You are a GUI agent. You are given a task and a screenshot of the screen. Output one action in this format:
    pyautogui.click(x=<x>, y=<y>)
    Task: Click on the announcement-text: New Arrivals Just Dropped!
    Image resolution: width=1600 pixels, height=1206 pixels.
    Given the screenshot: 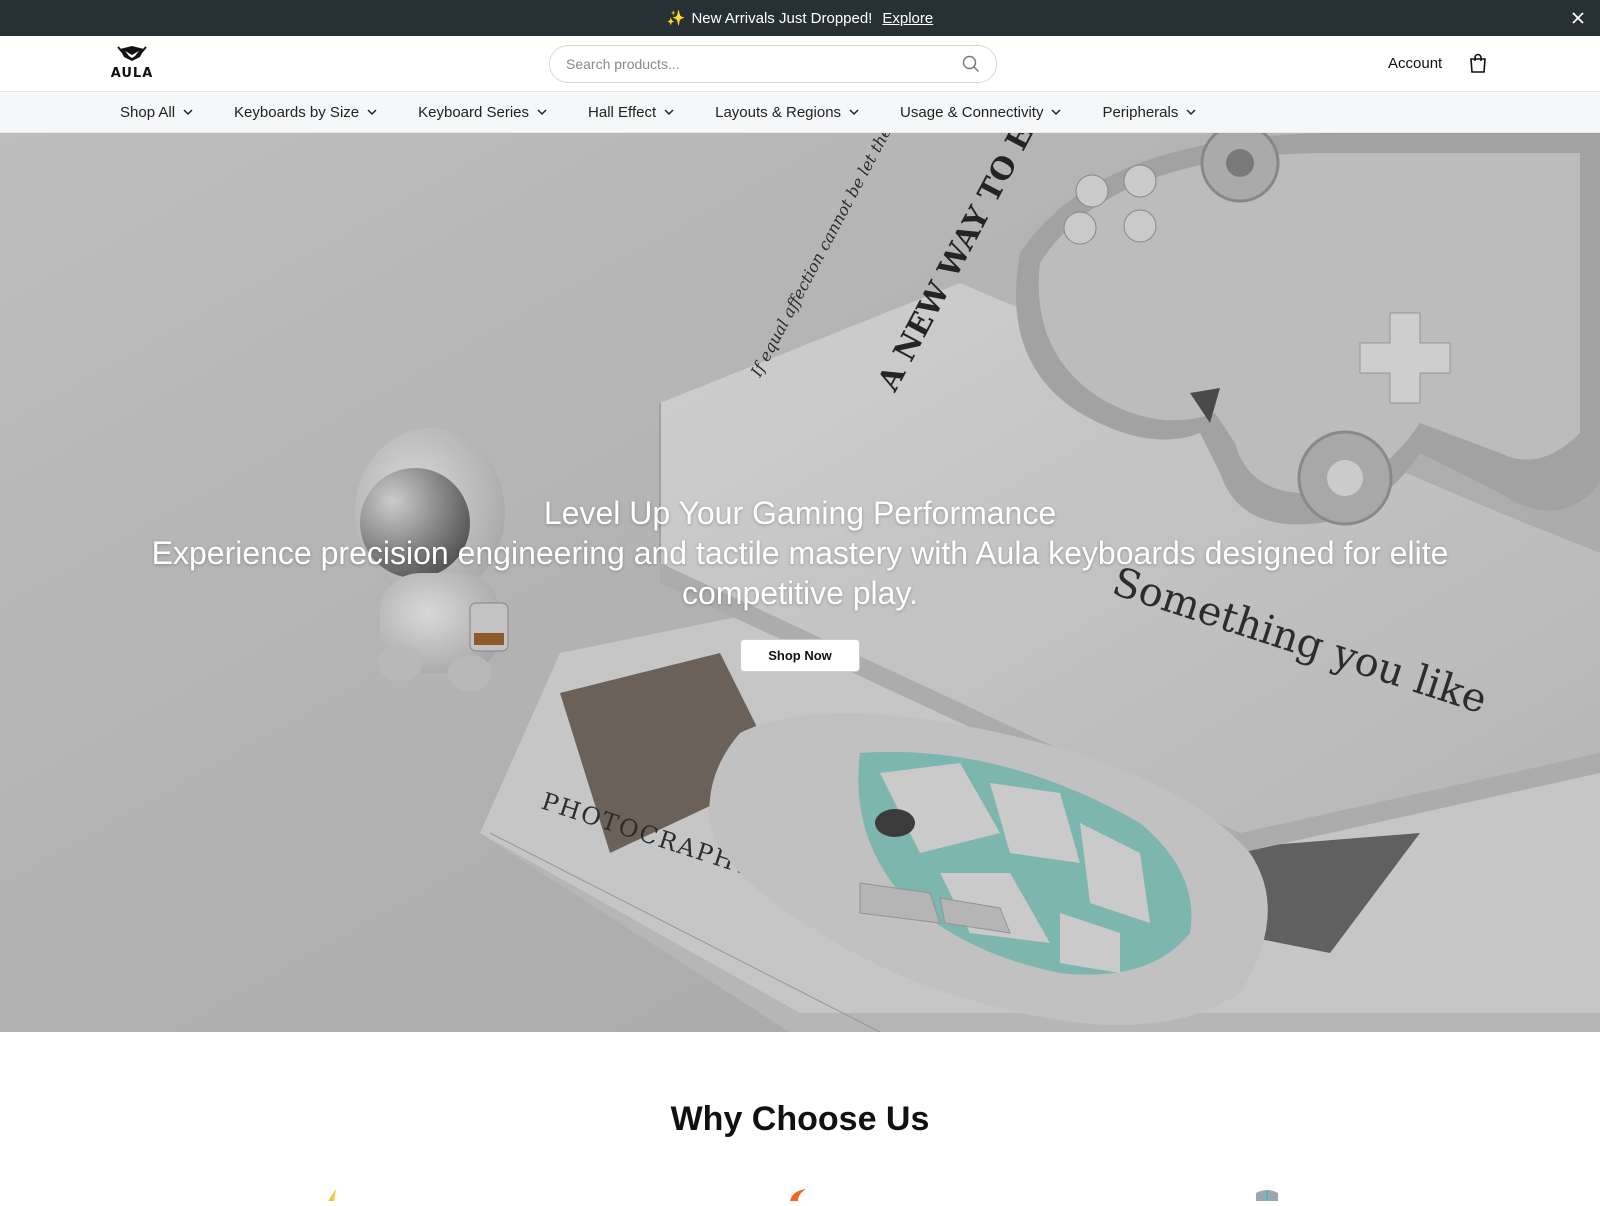 What is the action you would take?
    pyautogui.click(x=782, y=18)
    